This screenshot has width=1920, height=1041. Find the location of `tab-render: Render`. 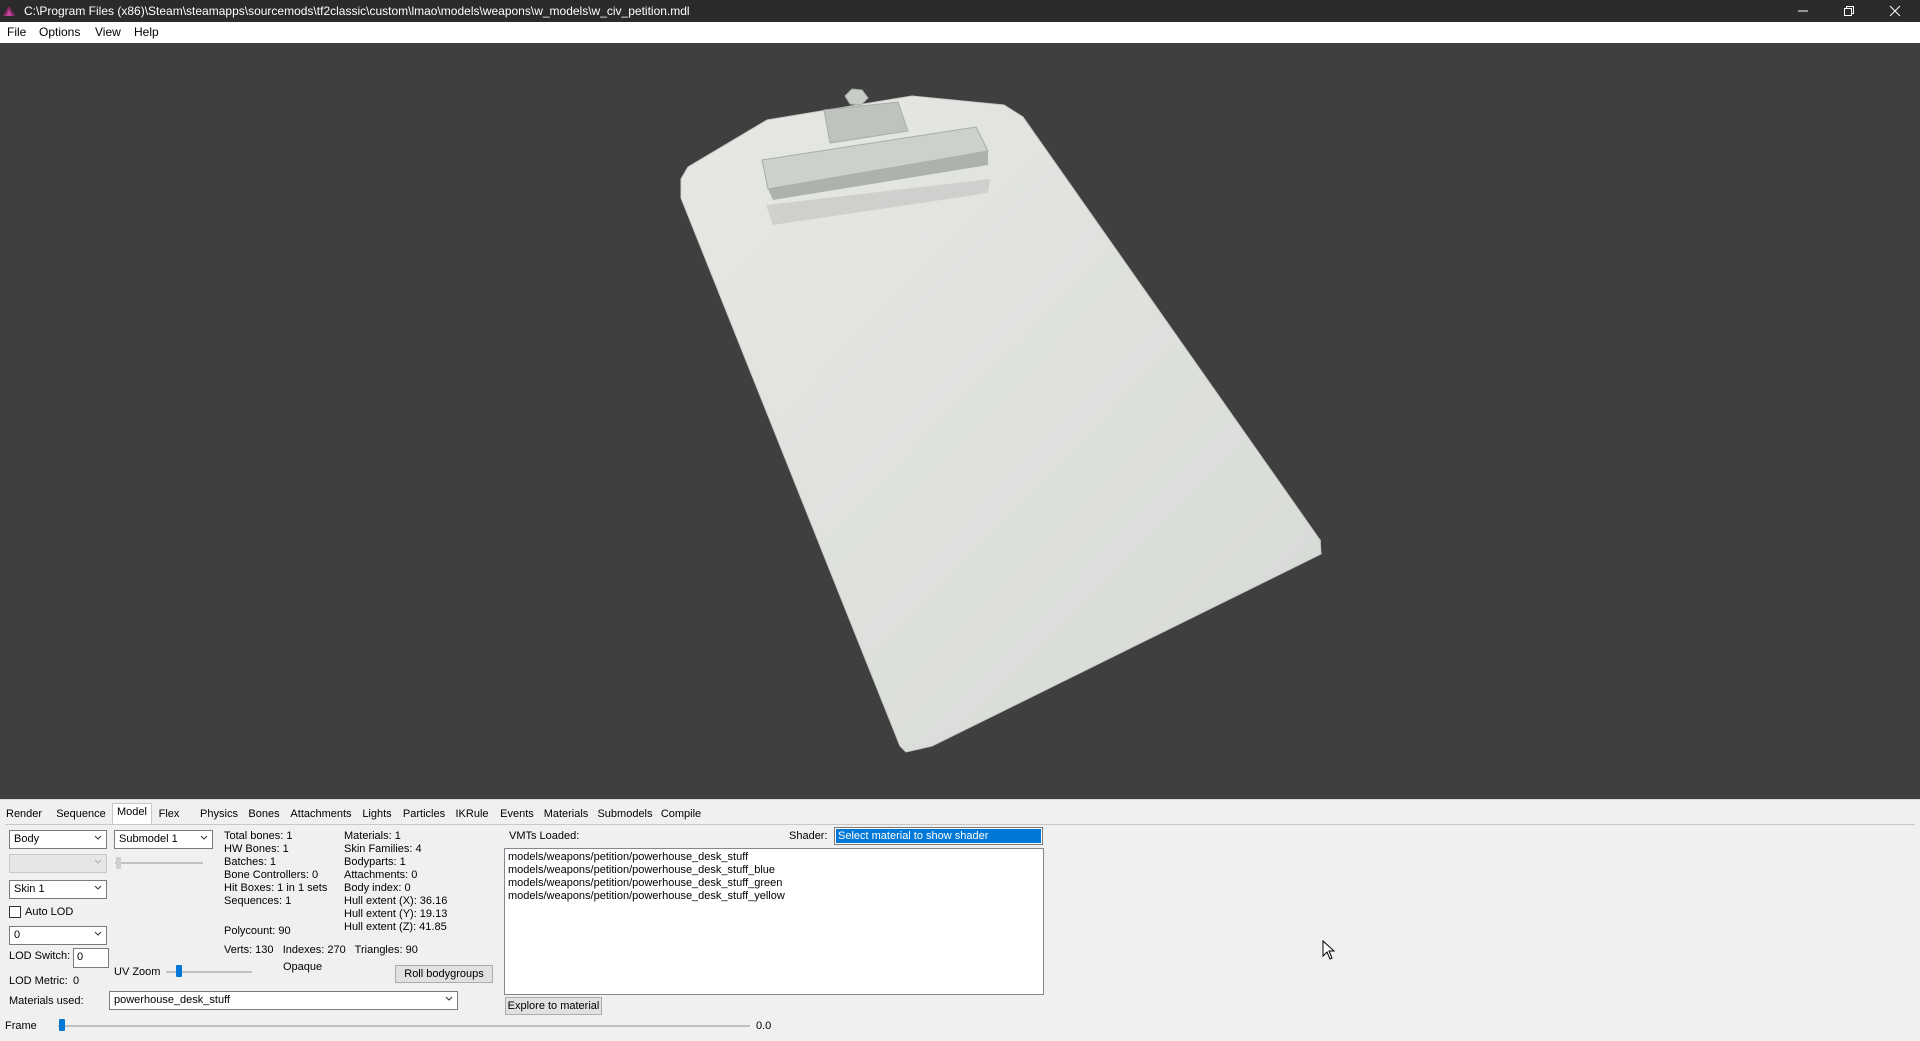

tab-render: Render is located at coordinates (24, 815).